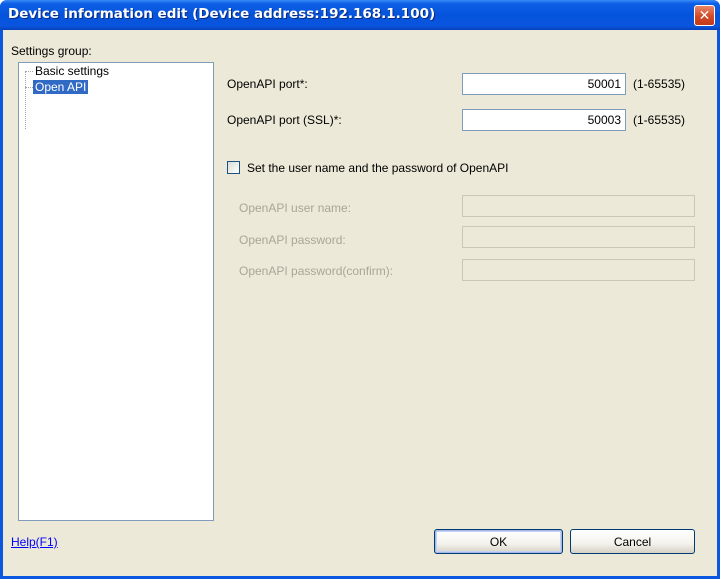  What do you see at coordinates (61, 87) in the screenshot?
I see `tree-item-open-api: Open API` at bounding box center [61, 87].